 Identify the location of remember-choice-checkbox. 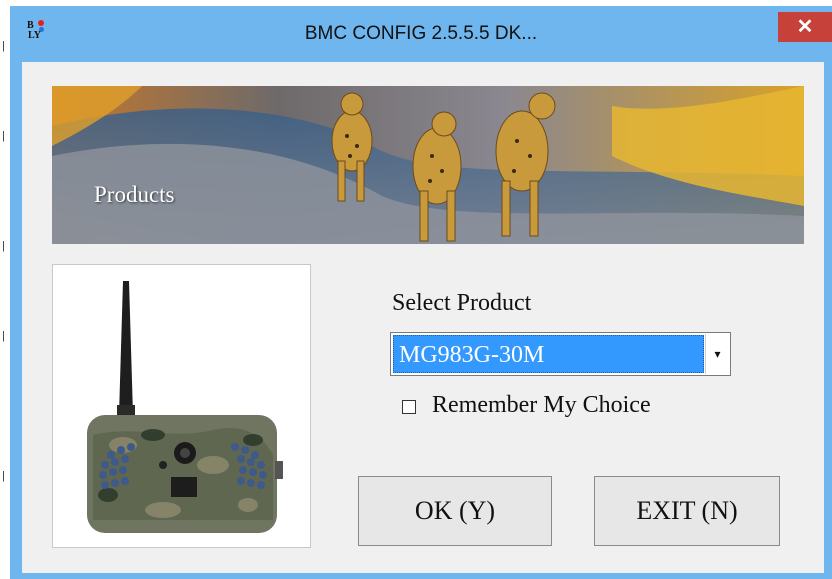
(409, 407).